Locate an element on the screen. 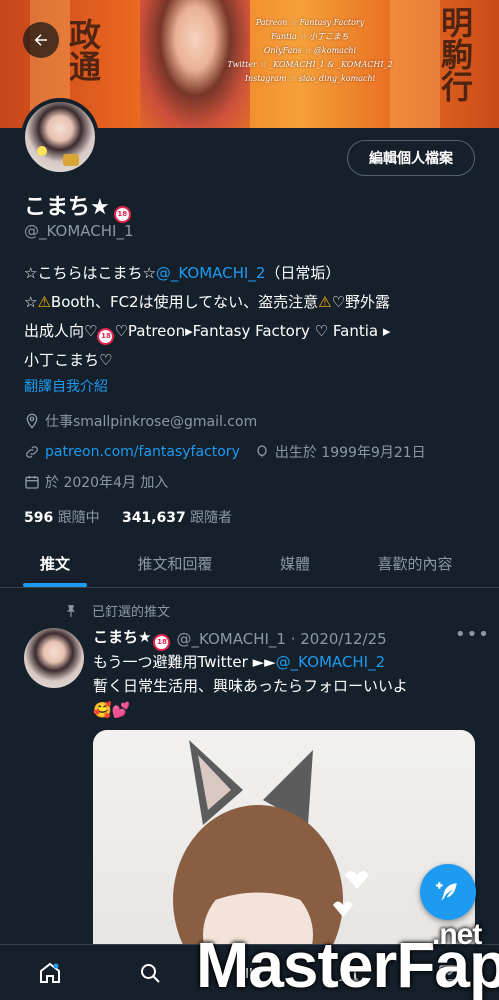 The image size is (499, 1000). search-icon is located at coordinates (150, 973).